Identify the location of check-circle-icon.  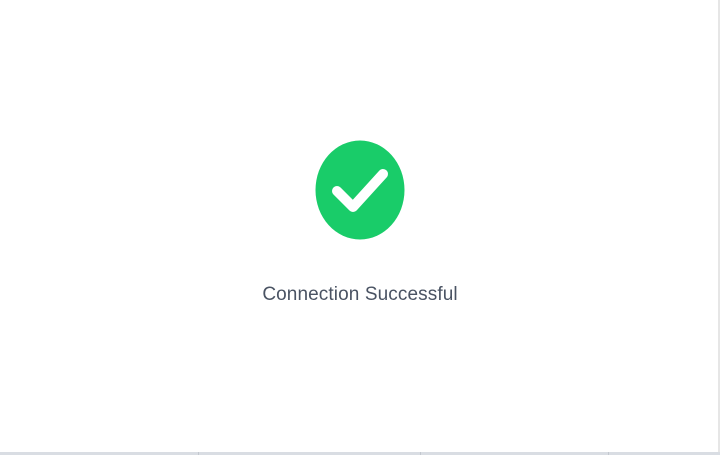
(360, 190).